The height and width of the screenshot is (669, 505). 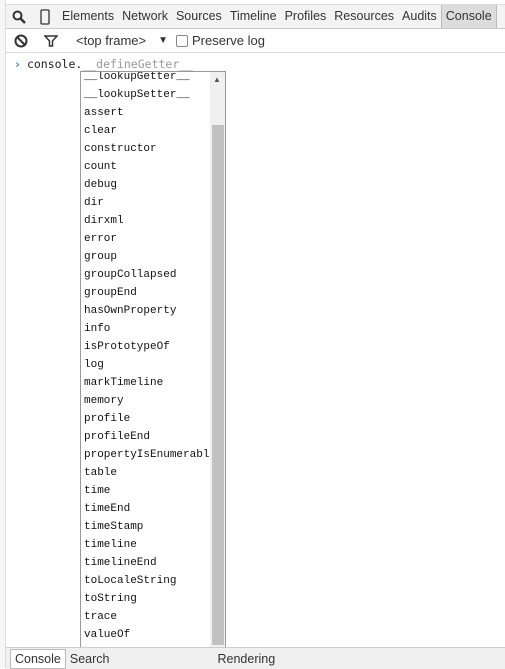 What do you see at coordinates (153, 383) in the screenshot?
I see `autocomplete-item: markTimeline` at bounding box center [153, 383].